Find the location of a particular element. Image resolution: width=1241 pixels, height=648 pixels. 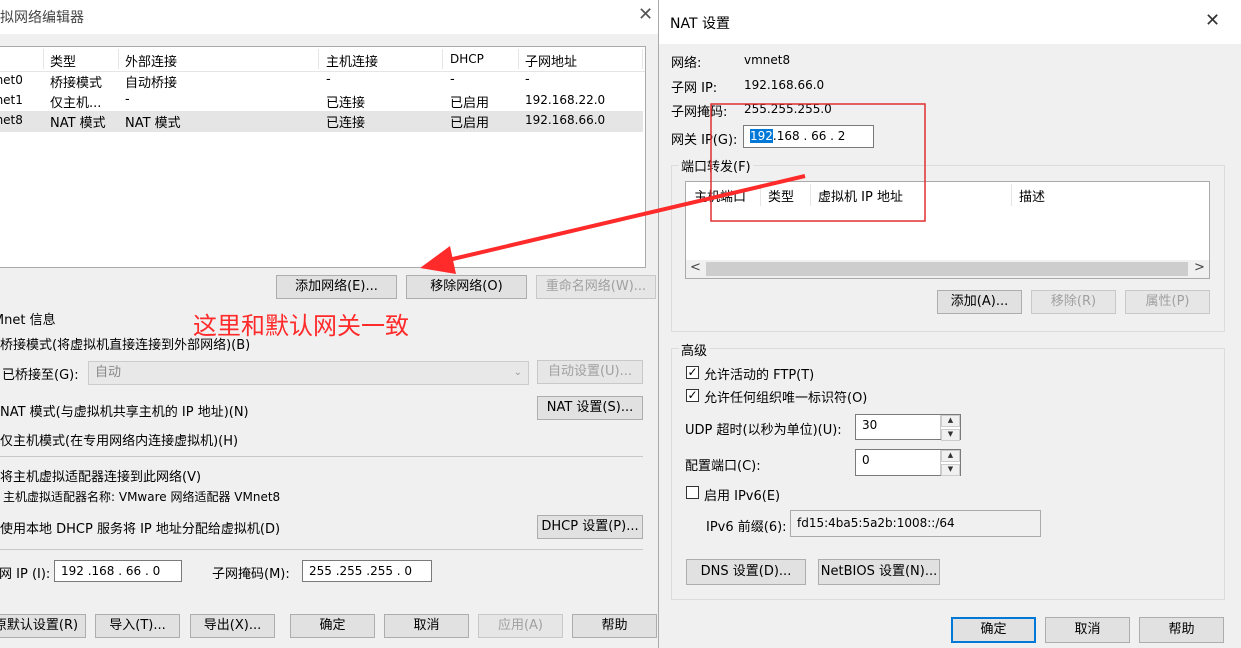

gateway-label: 网关 IP(G): is located at coordinates (704, 140).